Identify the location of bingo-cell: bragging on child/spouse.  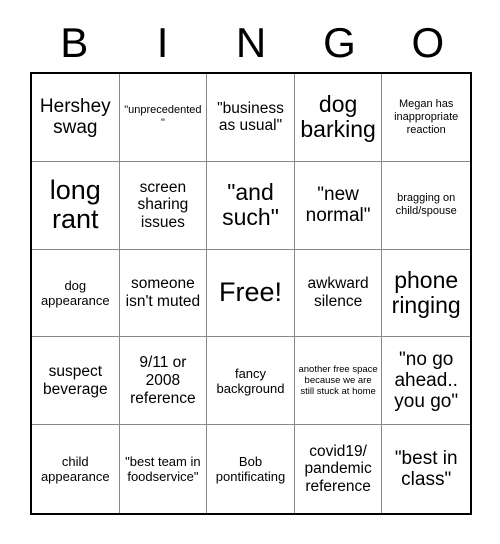
(426, 205).